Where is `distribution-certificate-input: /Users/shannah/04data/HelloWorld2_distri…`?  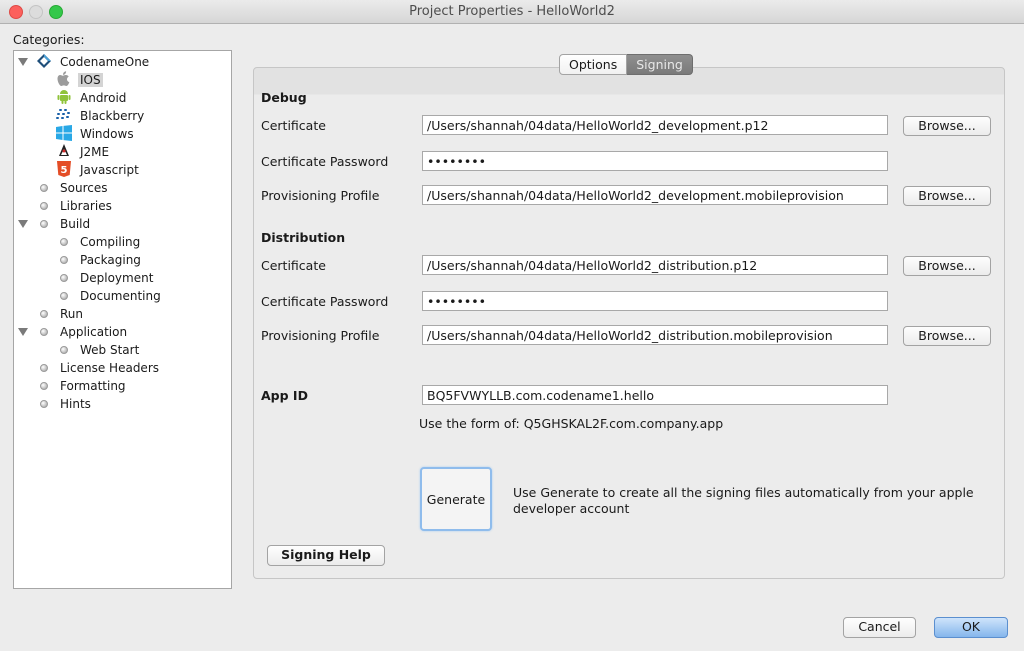
distribution-certificate-input: /Users/shannah/04data/HelloWorld2_distri… is located at coordinates (655, 265).